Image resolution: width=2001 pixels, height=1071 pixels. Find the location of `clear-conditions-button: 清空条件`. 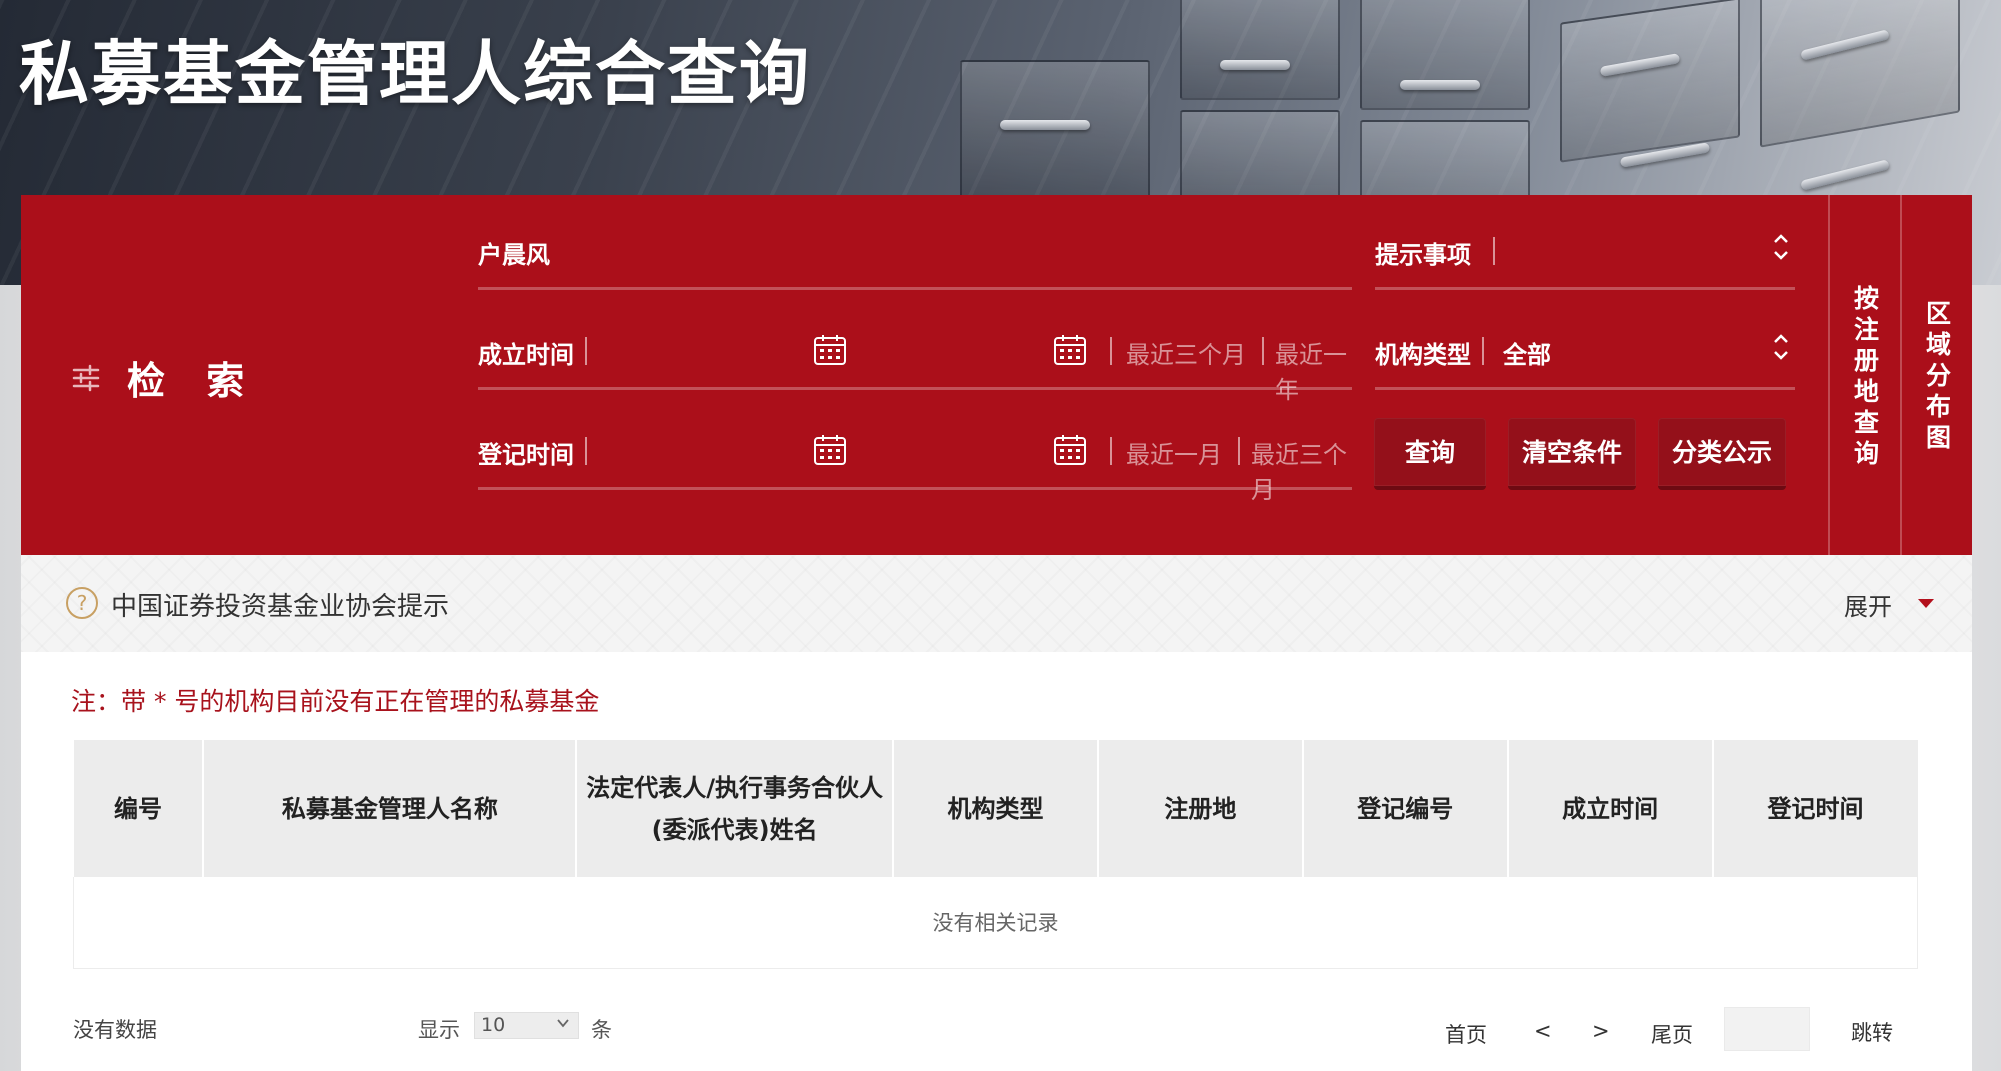

clear-conditions-button: 清空条件 is located at coordinates (1572, 454).